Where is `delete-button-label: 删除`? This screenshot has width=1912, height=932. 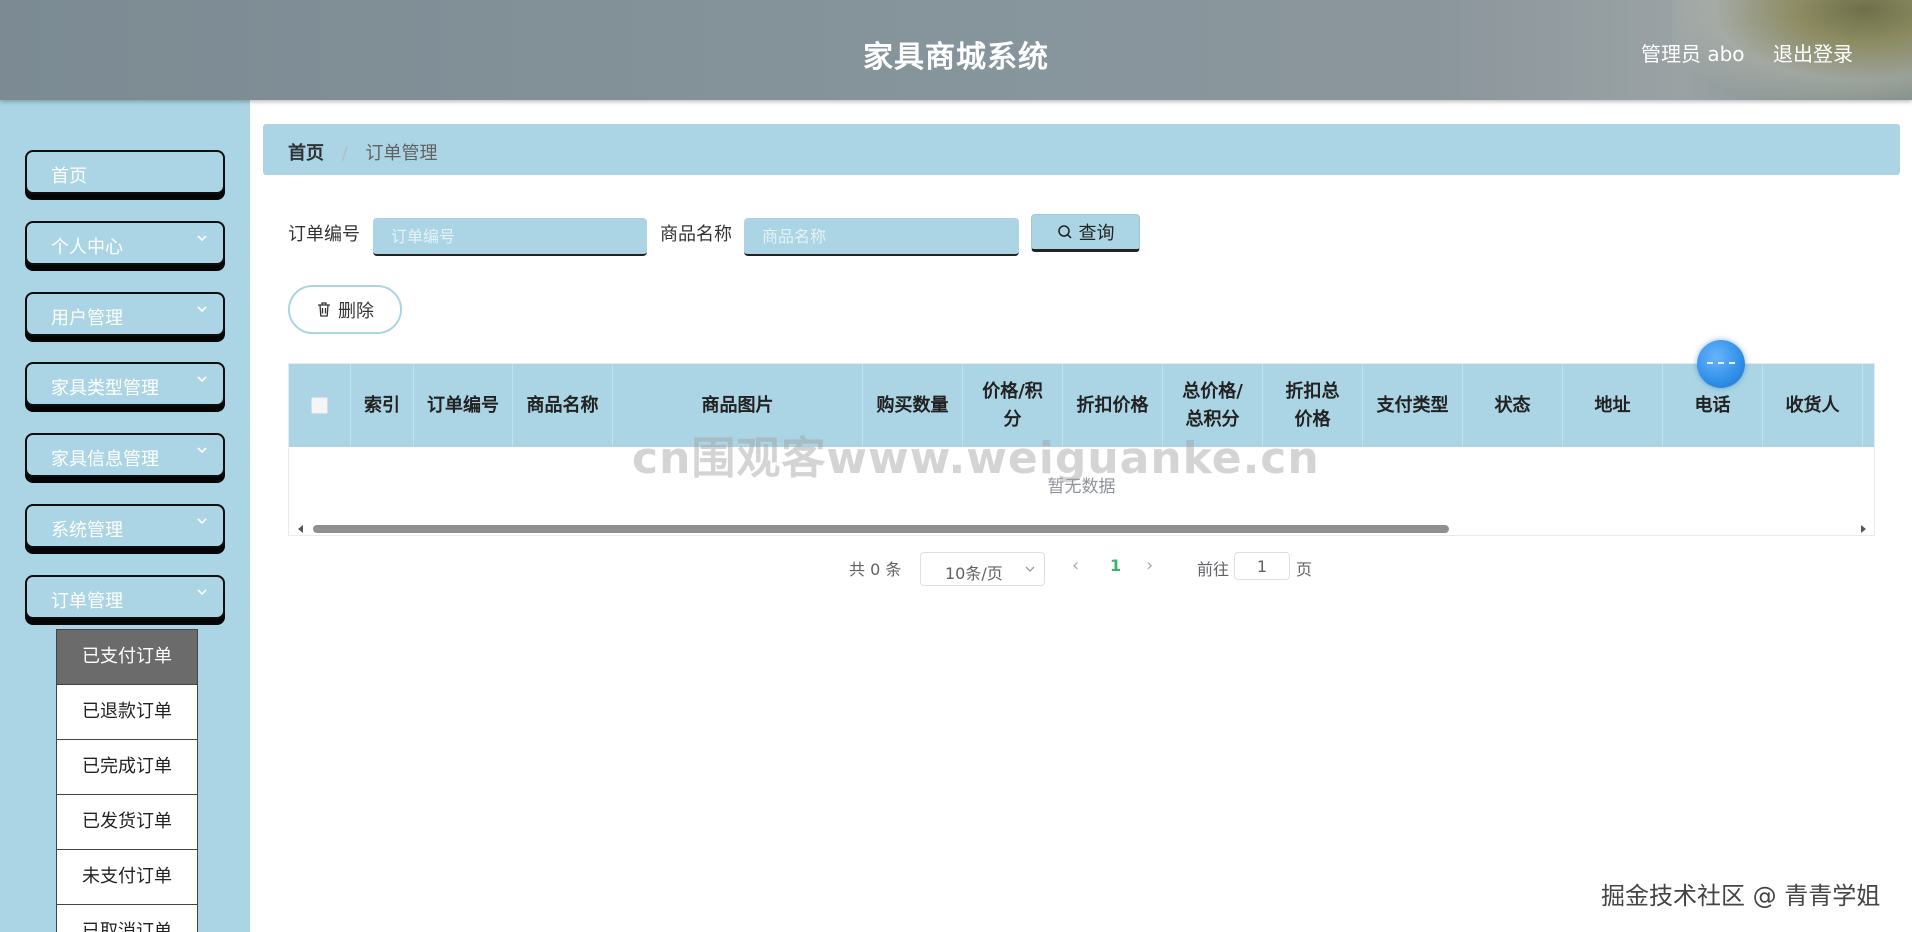 delete-button-label: 删除 is located at coordinates (356, 311).